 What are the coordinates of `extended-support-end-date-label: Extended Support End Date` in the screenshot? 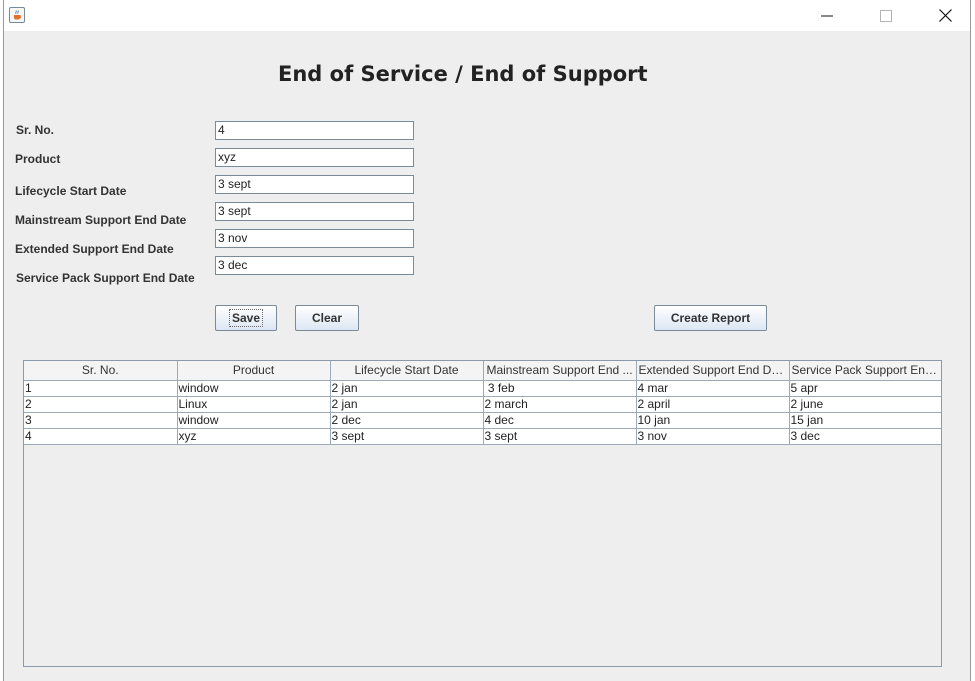 It's located at (94, 249).